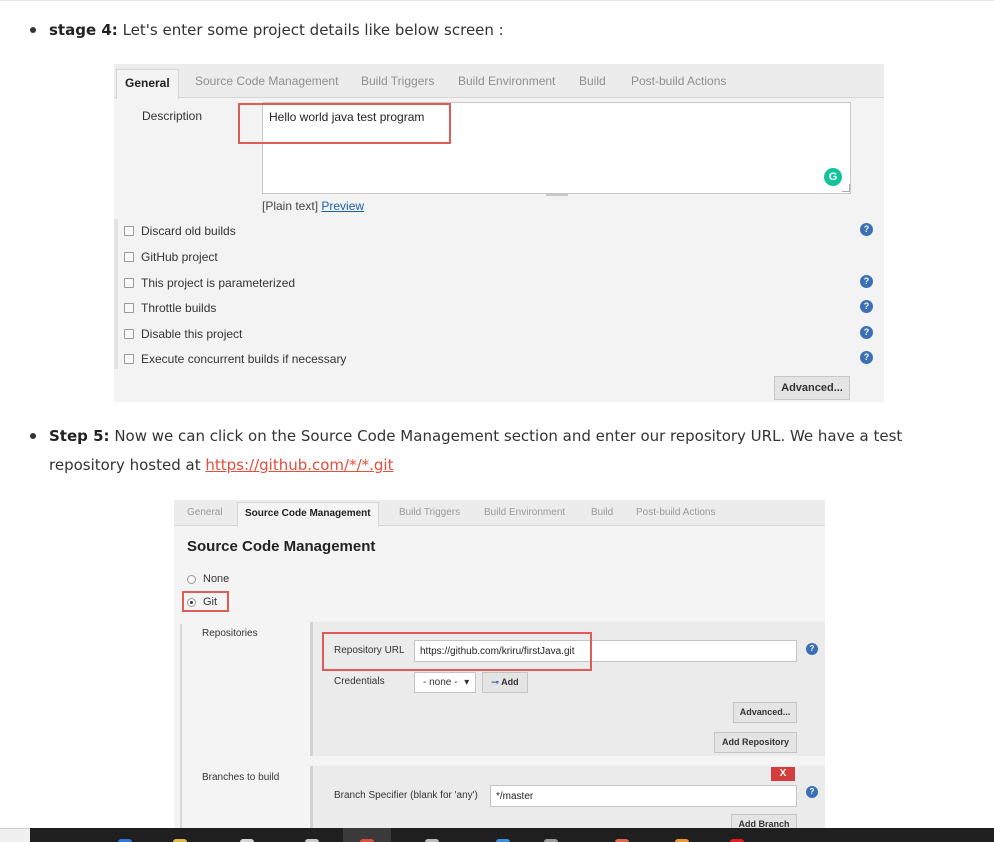 The height and width of the screenshot is (842, 994). What do you see at coordinates (846, 188) in the screenshot?
I see `resize-handle-icon` at bounding box center [846, 188].